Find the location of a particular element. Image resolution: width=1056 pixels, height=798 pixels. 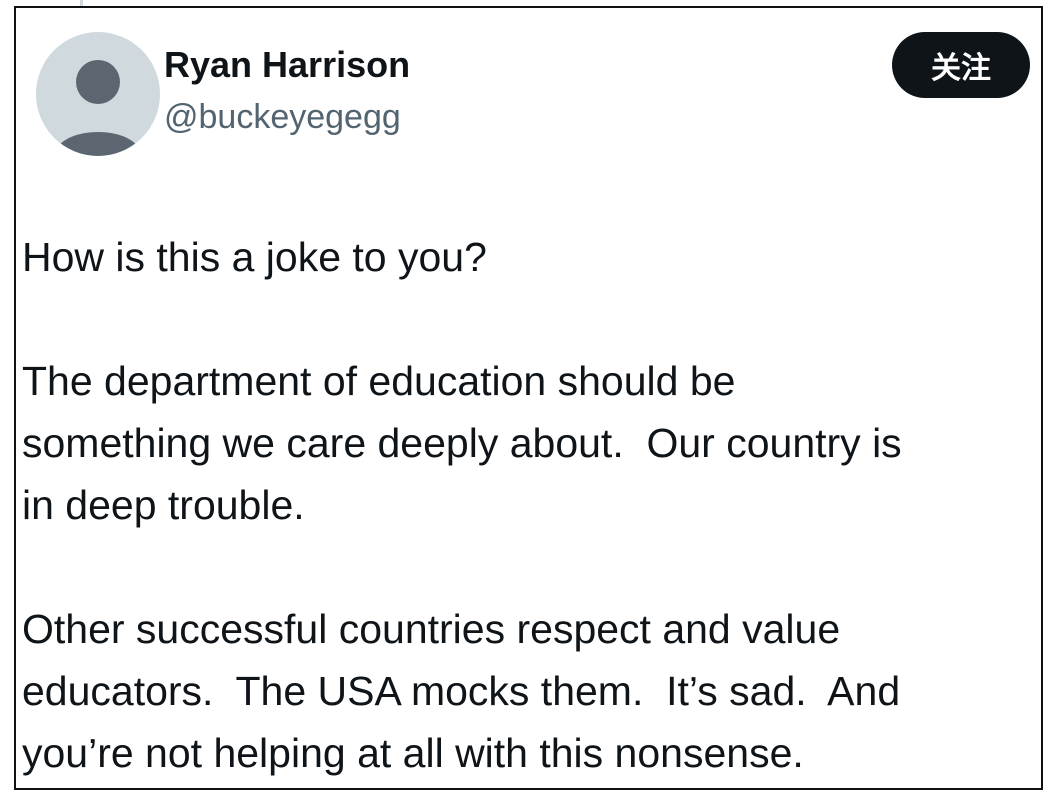

follow-button: 关注 is located at coordinates (961, 65).